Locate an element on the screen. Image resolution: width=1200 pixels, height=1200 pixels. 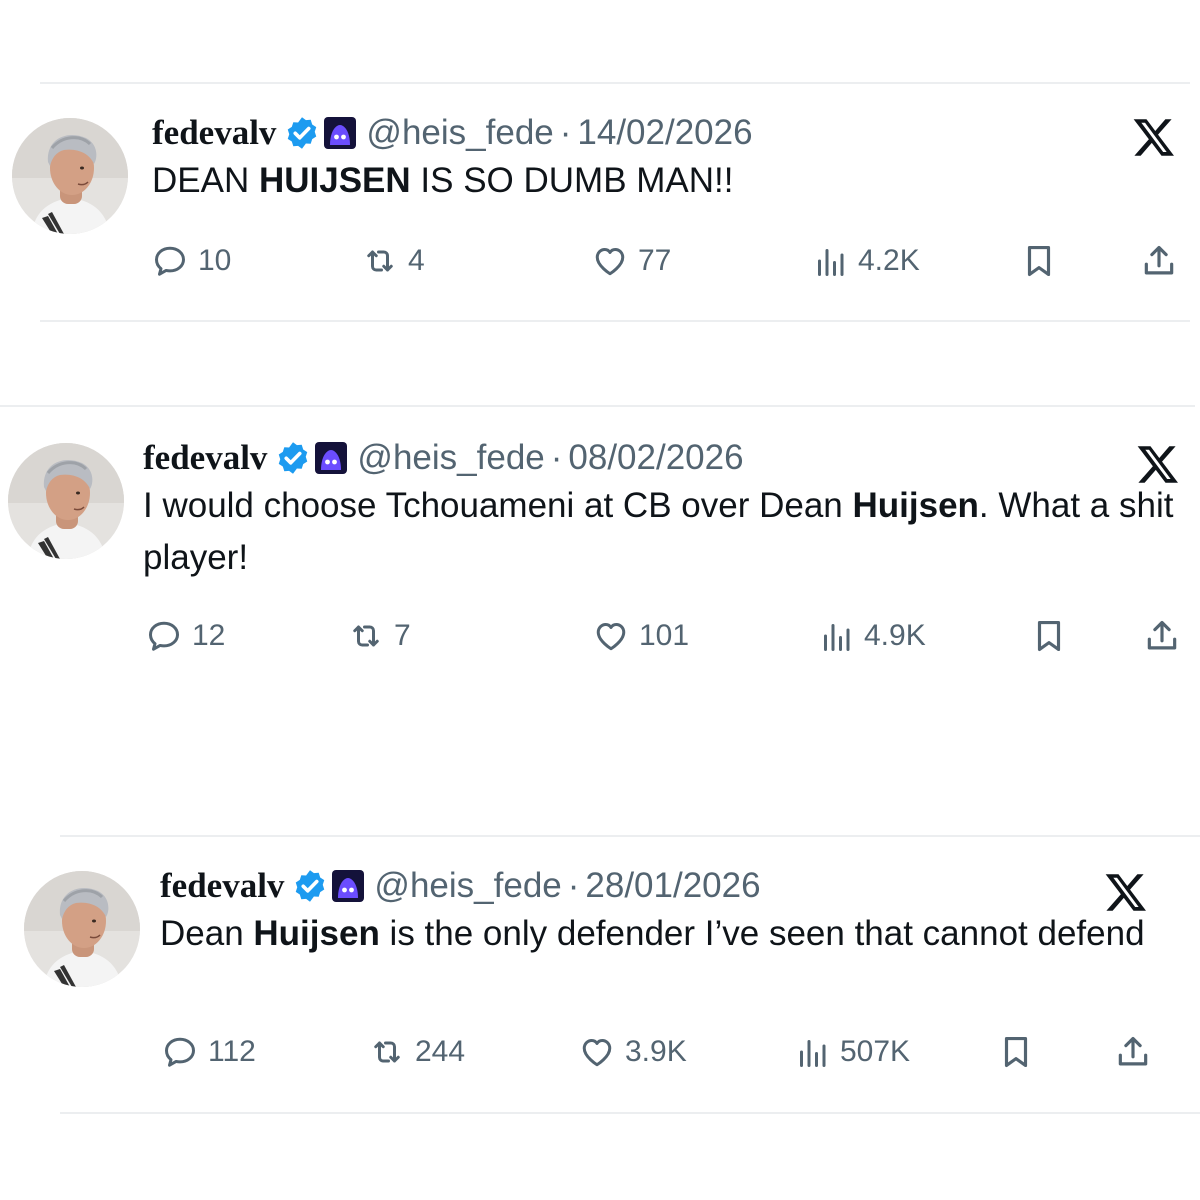
reply-button: 112 is located at coordinates (209, 1052).